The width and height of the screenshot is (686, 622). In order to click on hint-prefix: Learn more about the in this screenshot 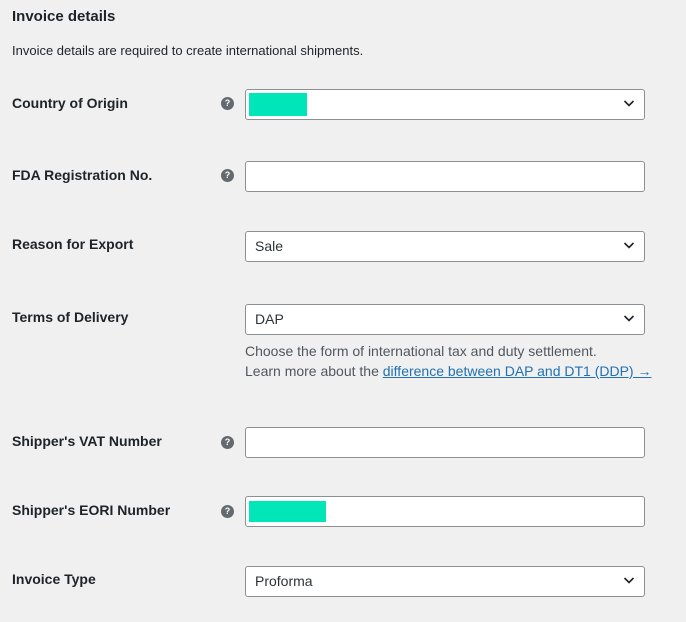, I will do `click(314, 371)`.